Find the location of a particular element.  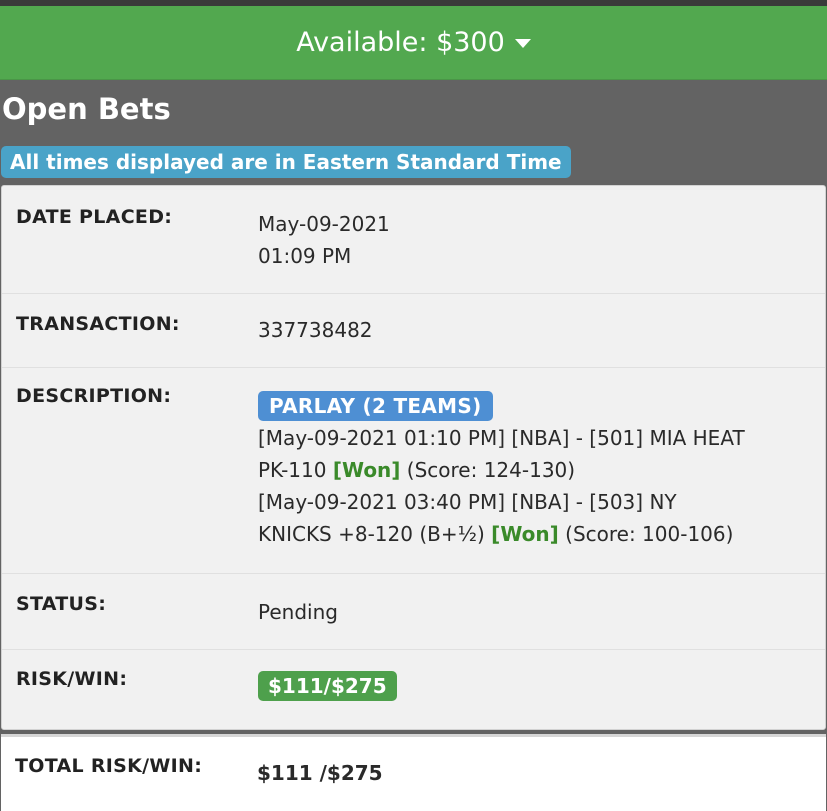

date-placed-date: May-09-2021 is located at coordinates (324, 224).